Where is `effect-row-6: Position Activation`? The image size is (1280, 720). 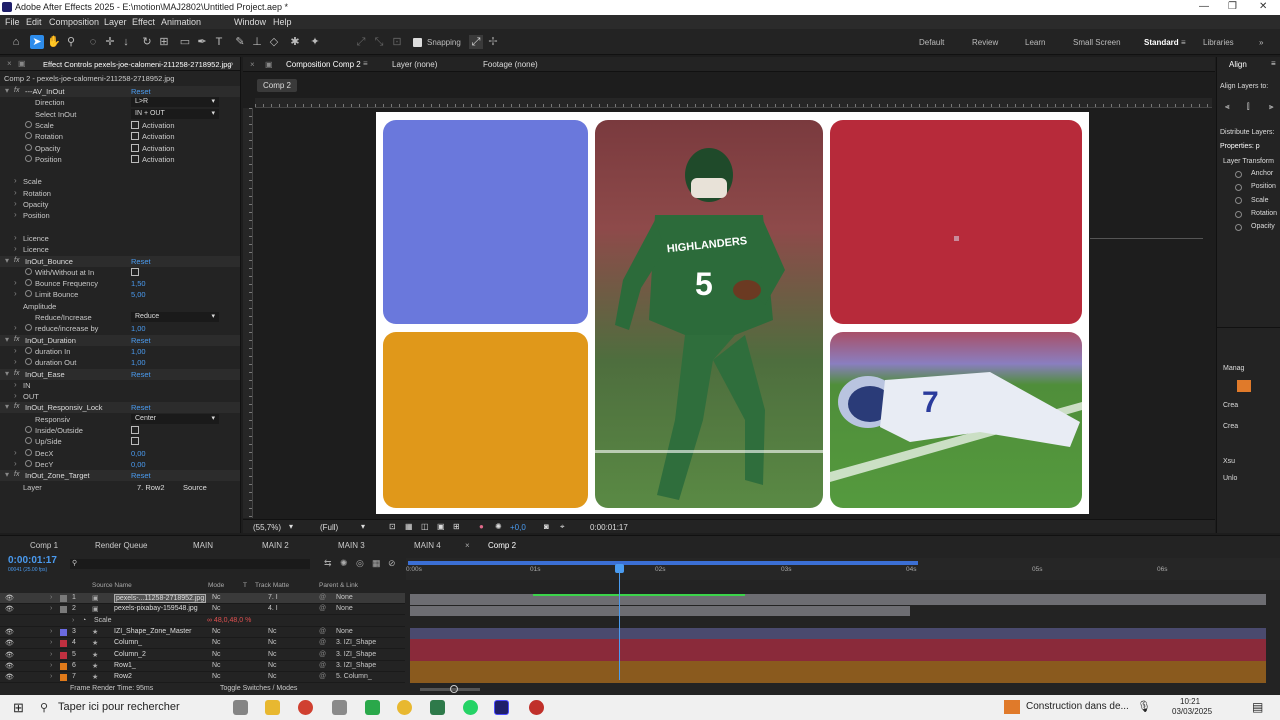
effect-row-6: Position Activation is located at coordinates (120, 159).